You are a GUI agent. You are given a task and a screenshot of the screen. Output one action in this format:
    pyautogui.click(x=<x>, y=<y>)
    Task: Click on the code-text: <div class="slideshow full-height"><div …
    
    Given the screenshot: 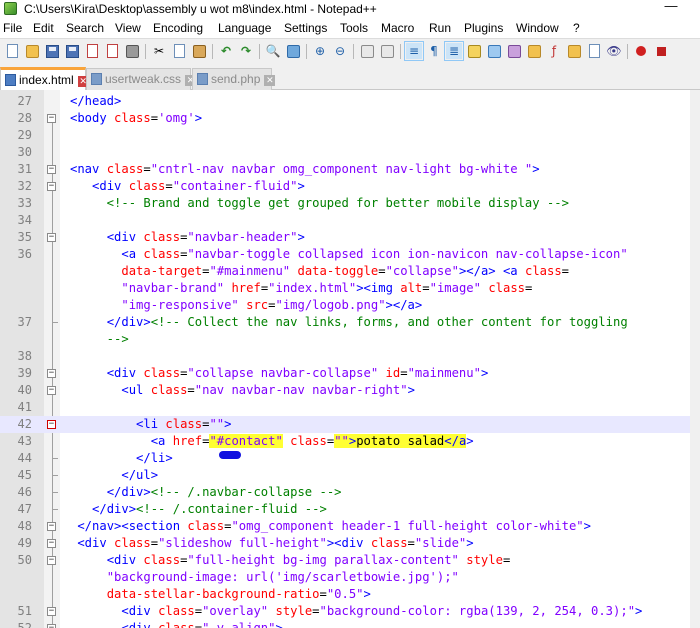 What is the action you would take?
    pyautogui.click(x=275, y=543)
    